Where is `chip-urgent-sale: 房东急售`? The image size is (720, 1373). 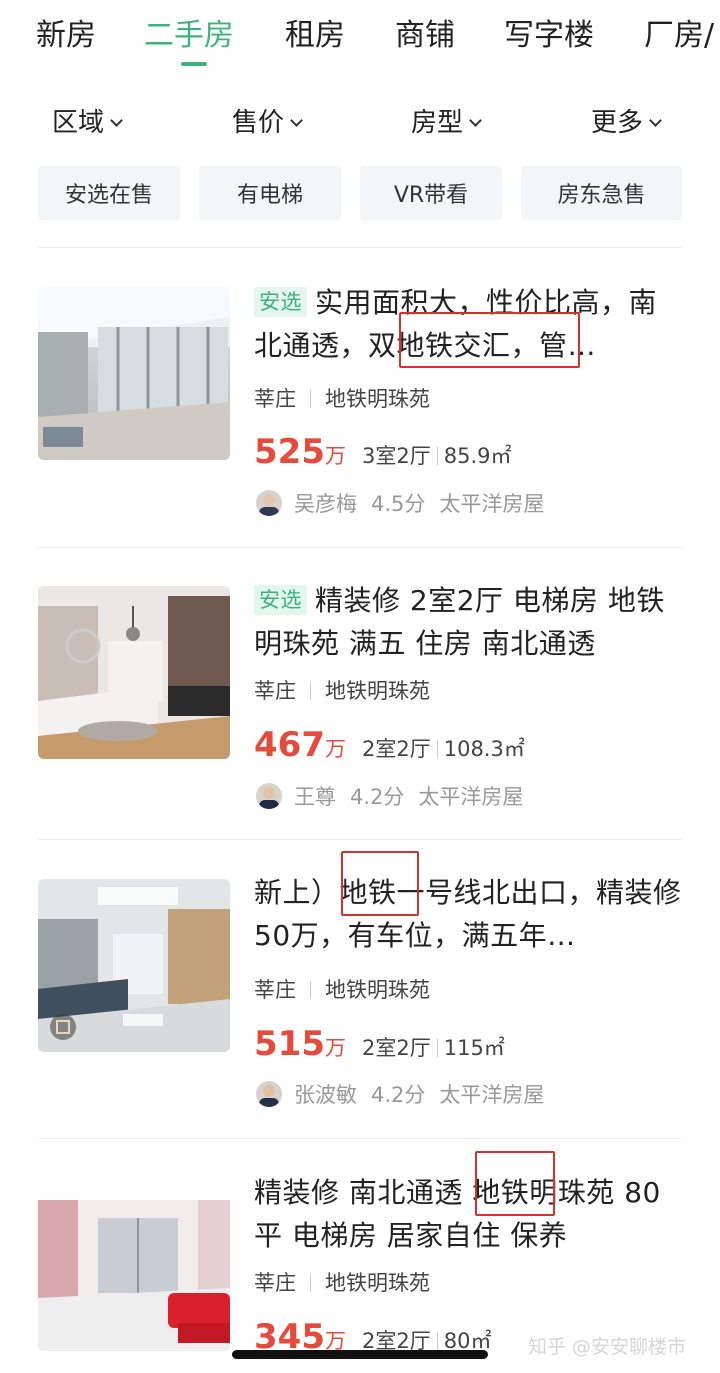
chip-urgent-sale: 房东急售 is located at coordinates (601, 193).